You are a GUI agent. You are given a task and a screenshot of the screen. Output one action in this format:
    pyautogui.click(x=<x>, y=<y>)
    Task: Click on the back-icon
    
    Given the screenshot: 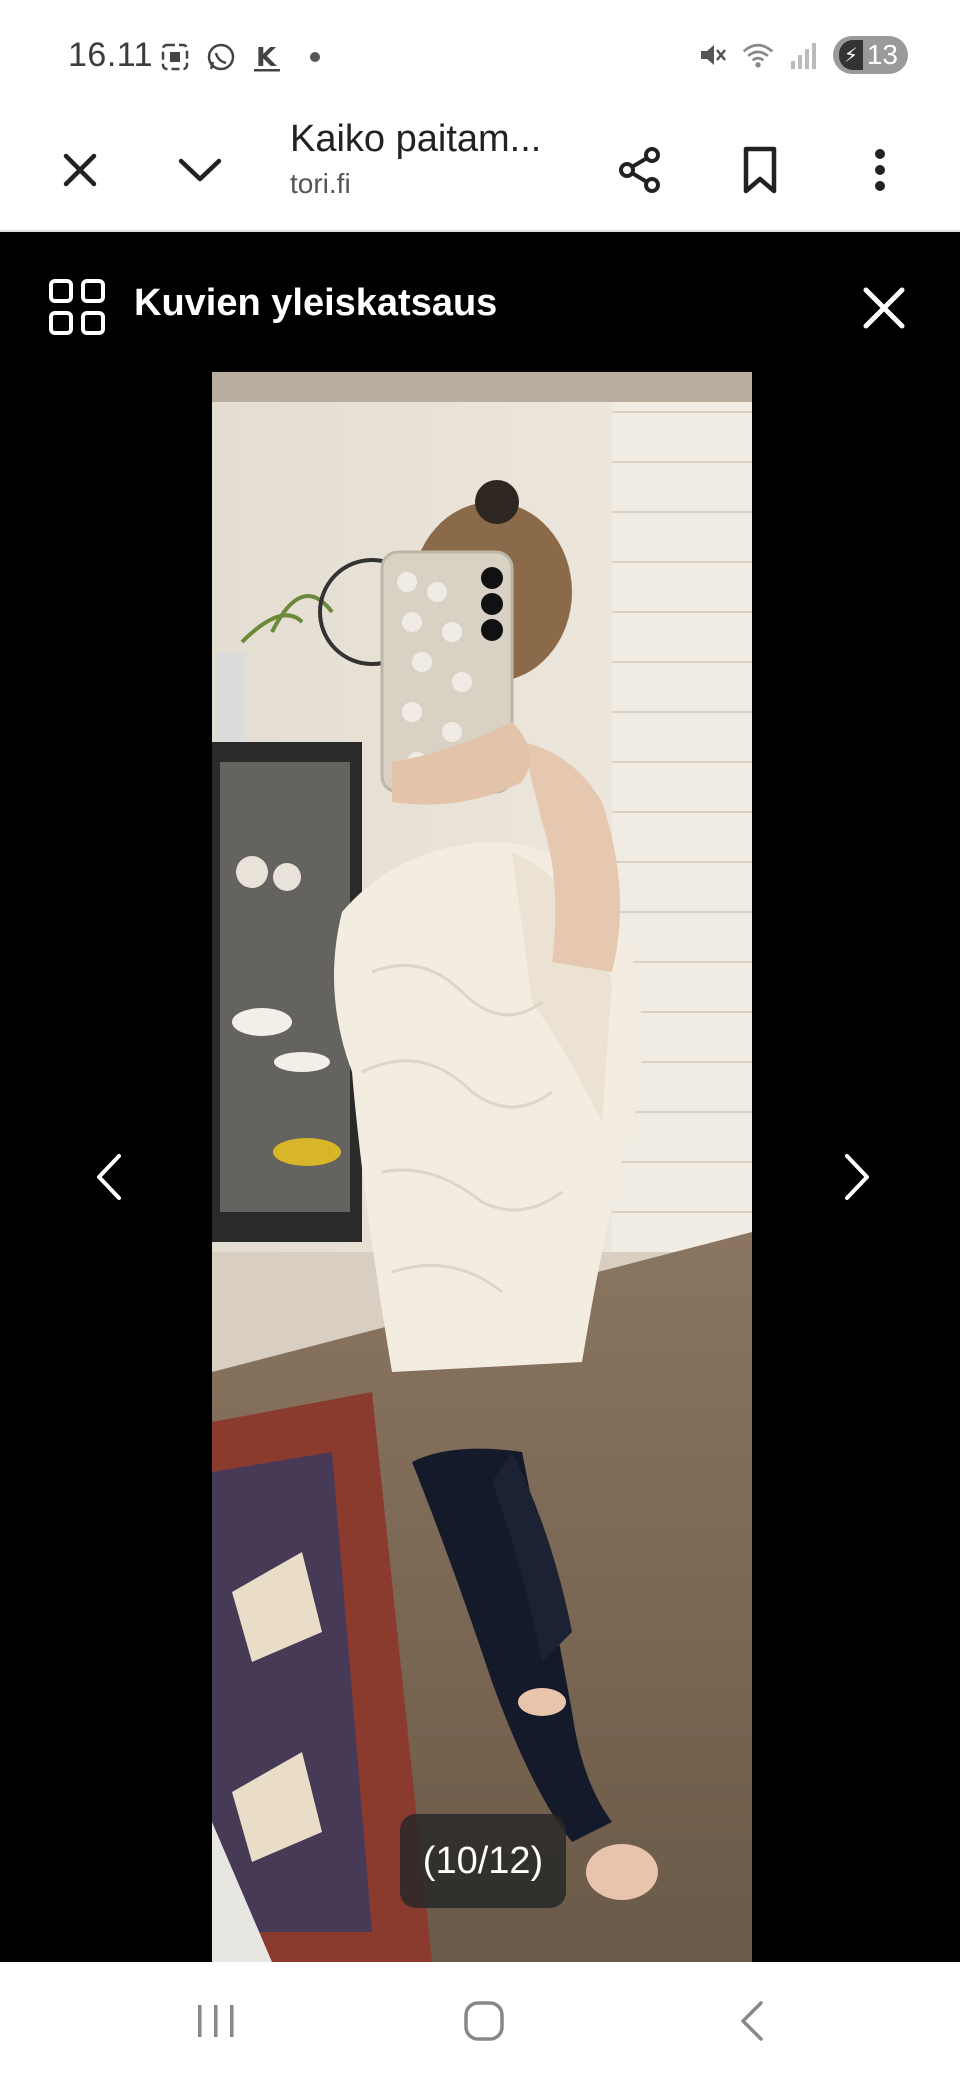 What is the action you would take?
    pyautogui.click(x=752, y=2021)
    